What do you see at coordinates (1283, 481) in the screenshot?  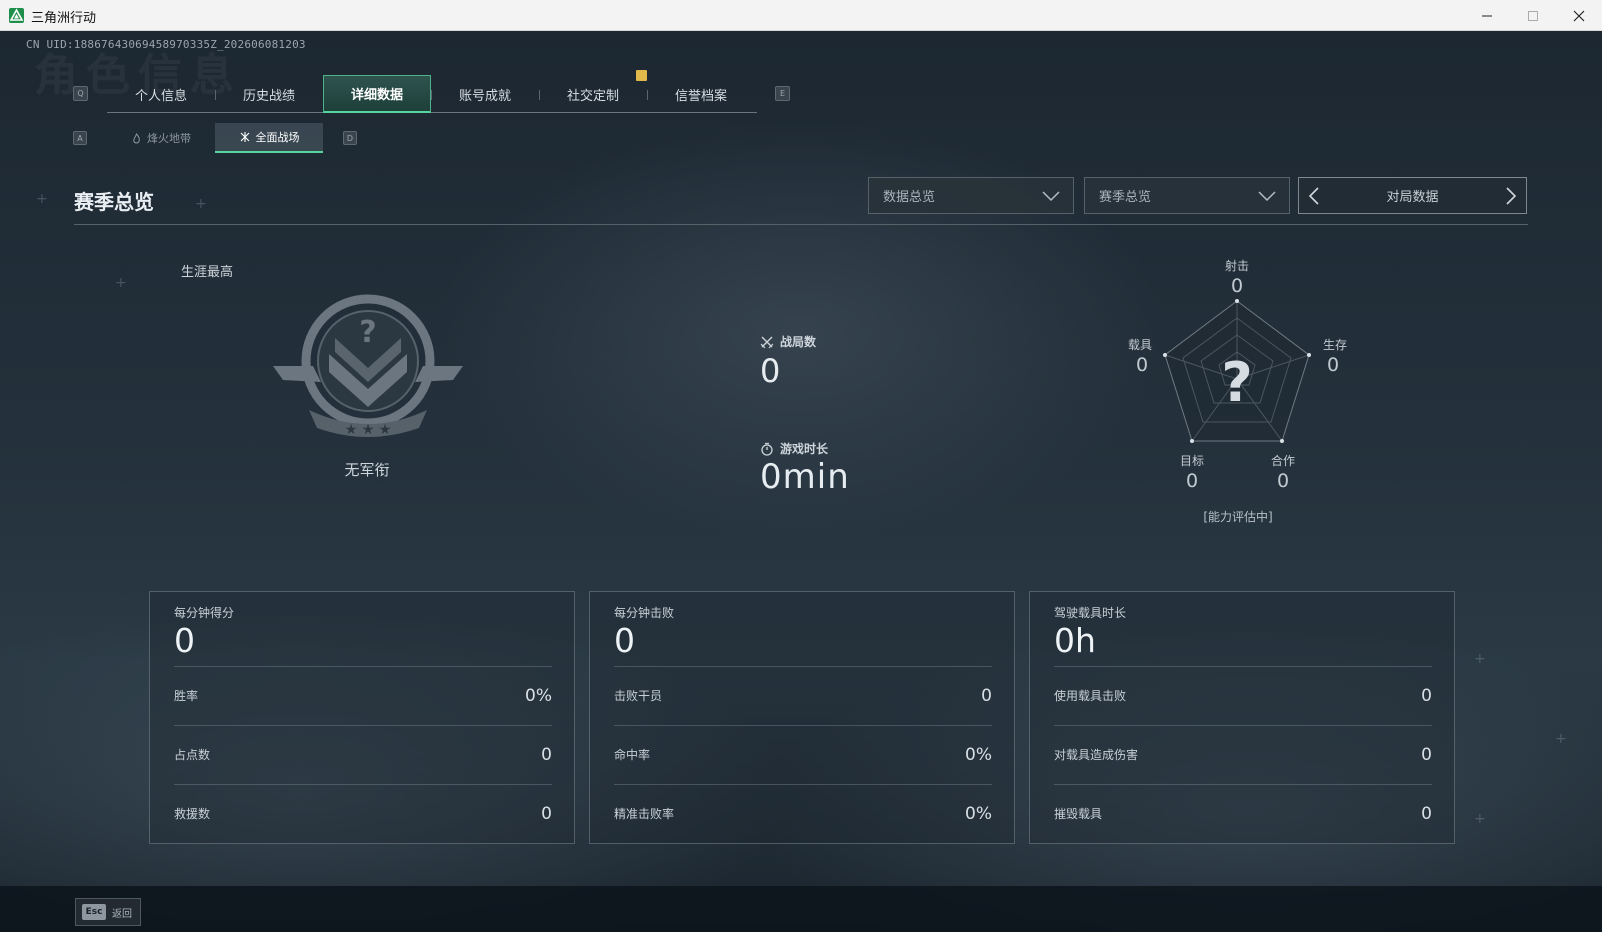 I see `radar-teamwork-value: 0` at bounding box center [1283, 481].